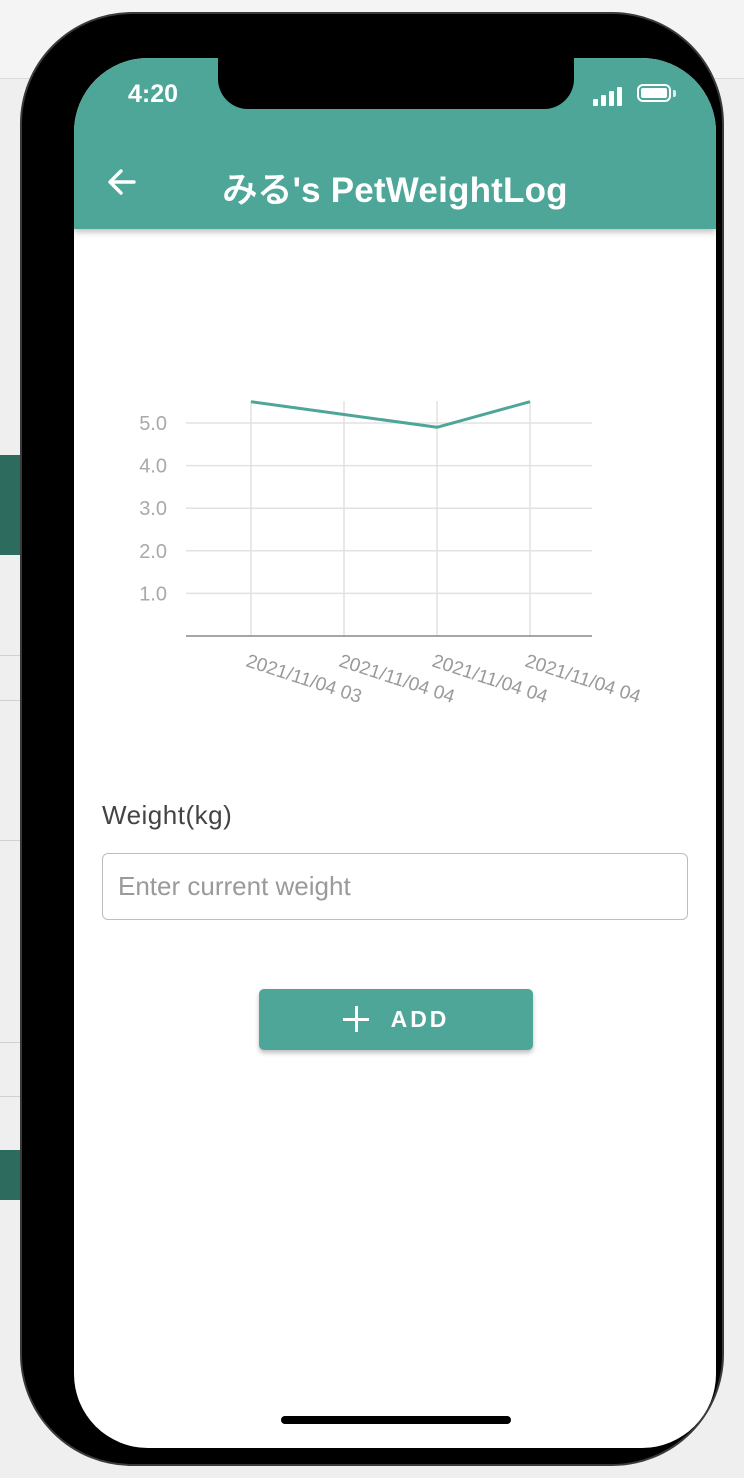 The width and height of the screenshot is (744, 1478). What do you see at coordinates (153, 467) in the screenshot?
I see `y-tick-label: 4.0` at bounding box center [153, 467].